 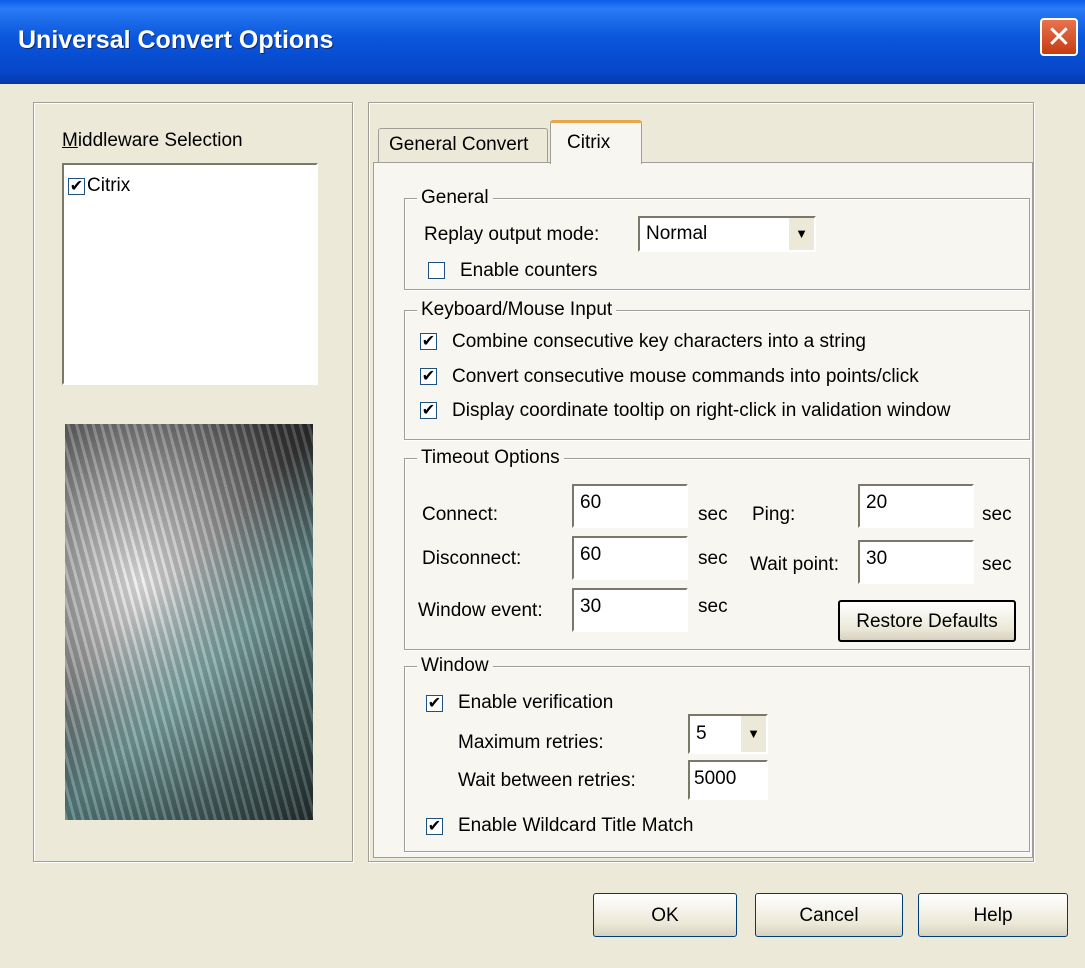 I want to click on tab-general-convert: General Convert, so click(x=463, y=145).